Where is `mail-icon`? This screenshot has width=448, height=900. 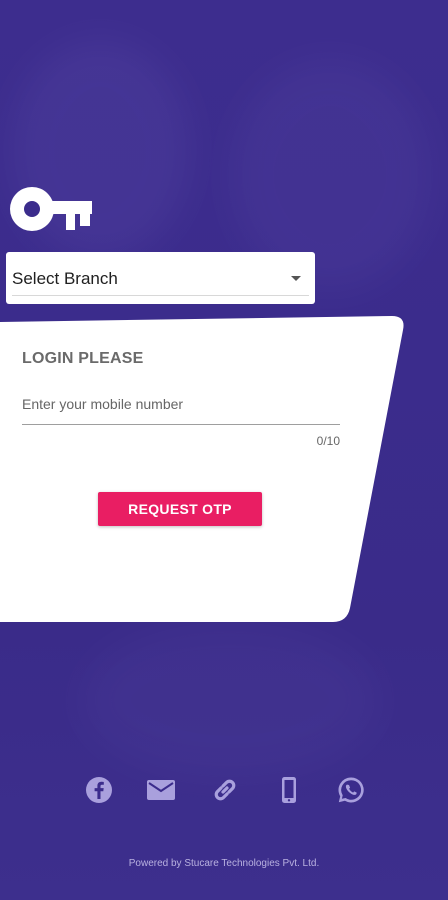 mail-icon is located at coordinates (161, 790).